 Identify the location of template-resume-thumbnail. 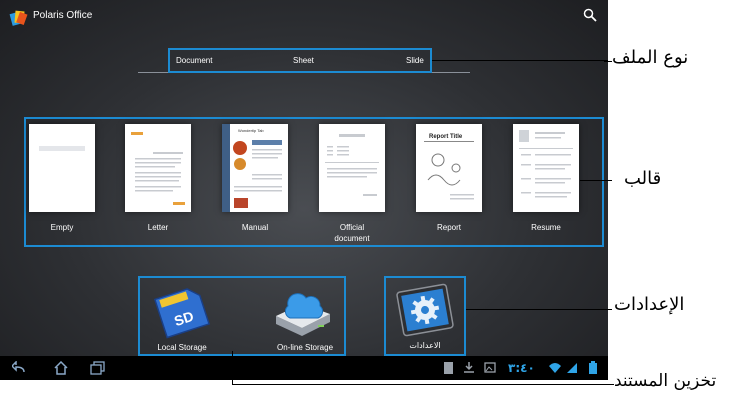
(546, 168).